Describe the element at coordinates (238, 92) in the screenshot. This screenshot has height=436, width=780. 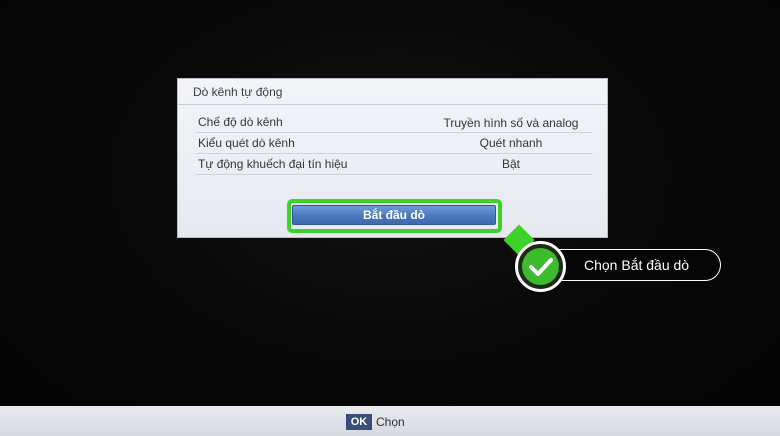
I see `dialog-title: Dò kênh tự động` at that location.